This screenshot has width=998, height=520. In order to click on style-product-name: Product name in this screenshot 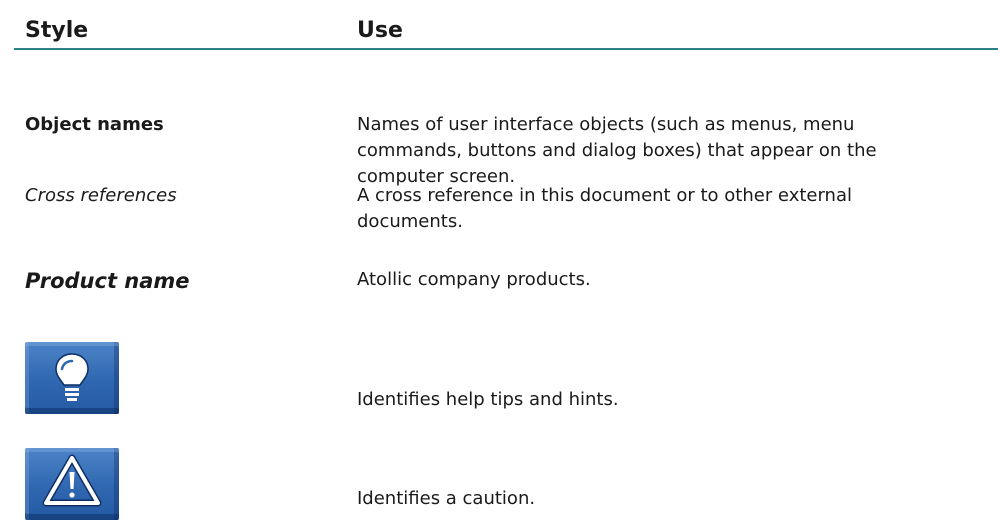, I will do `click(107, 281)`.